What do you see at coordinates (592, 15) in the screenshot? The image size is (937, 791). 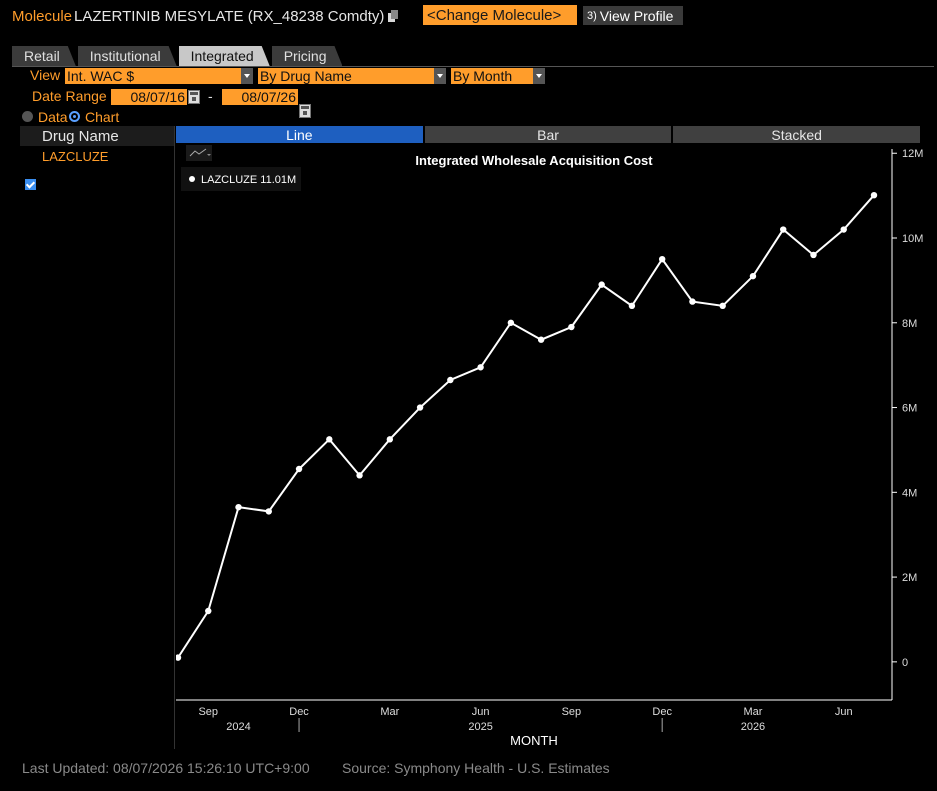 I see `profile-button-number: 3)` at bounding box center [592, 15].